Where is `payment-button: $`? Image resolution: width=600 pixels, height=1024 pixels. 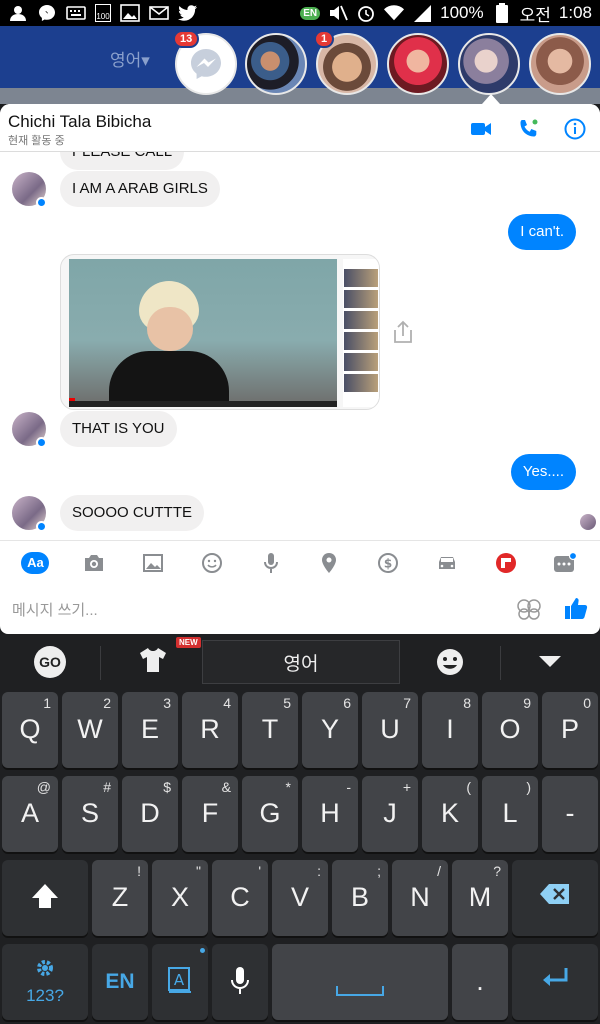 payment-button: $ is located at coordinates (388, 563).